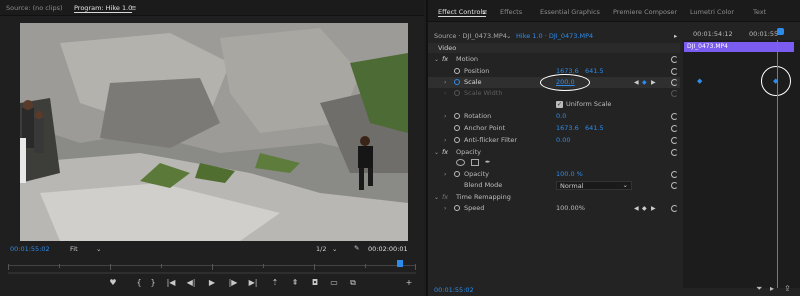 This screenshot has width=800, height=296. I want to click on position-stopwatch-icon, so click(457, 71).